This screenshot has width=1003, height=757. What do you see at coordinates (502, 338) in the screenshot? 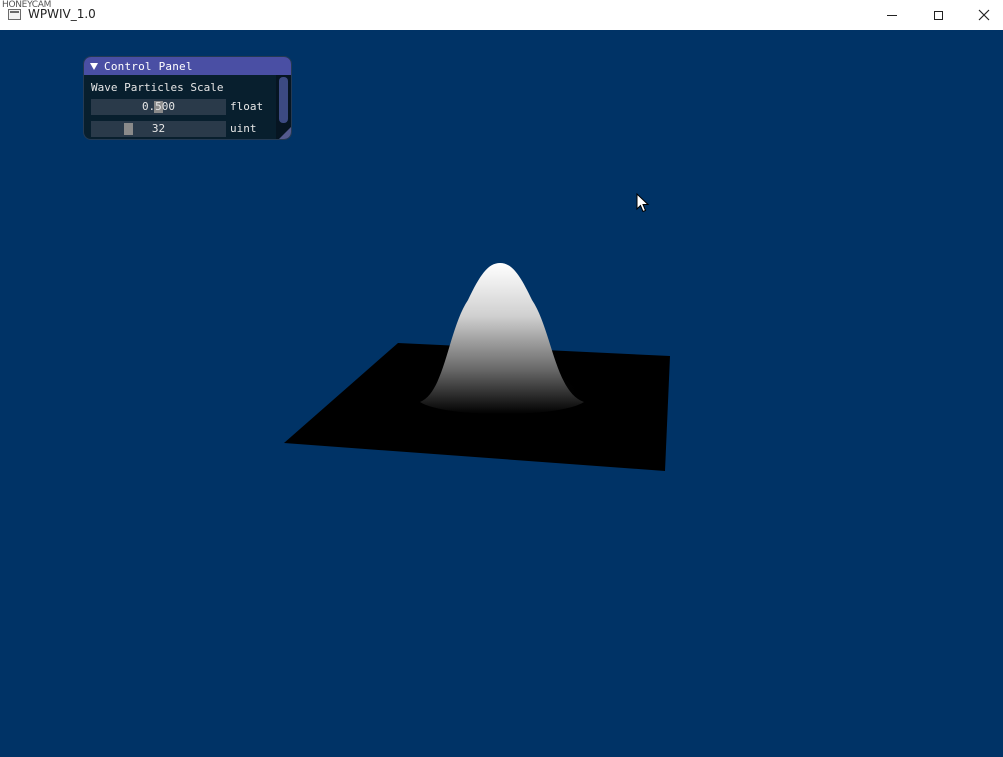
I see `wave-particle-bump` at bounding box center [502, 338].